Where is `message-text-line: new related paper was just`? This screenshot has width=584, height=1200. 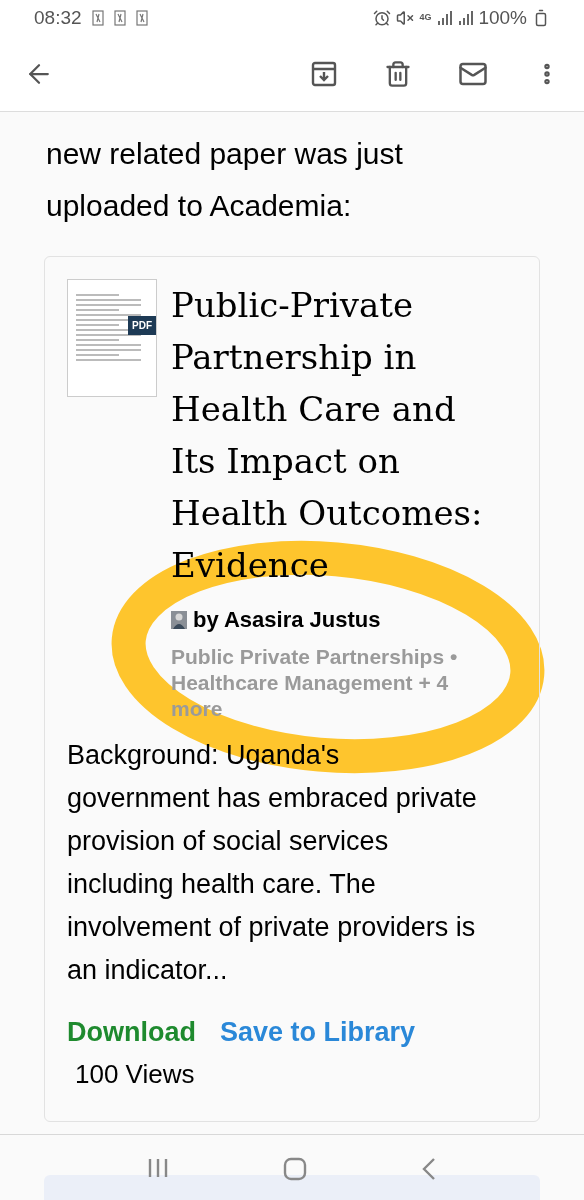
message-text-line: new related paper was just is located at coordinates (225, 154).